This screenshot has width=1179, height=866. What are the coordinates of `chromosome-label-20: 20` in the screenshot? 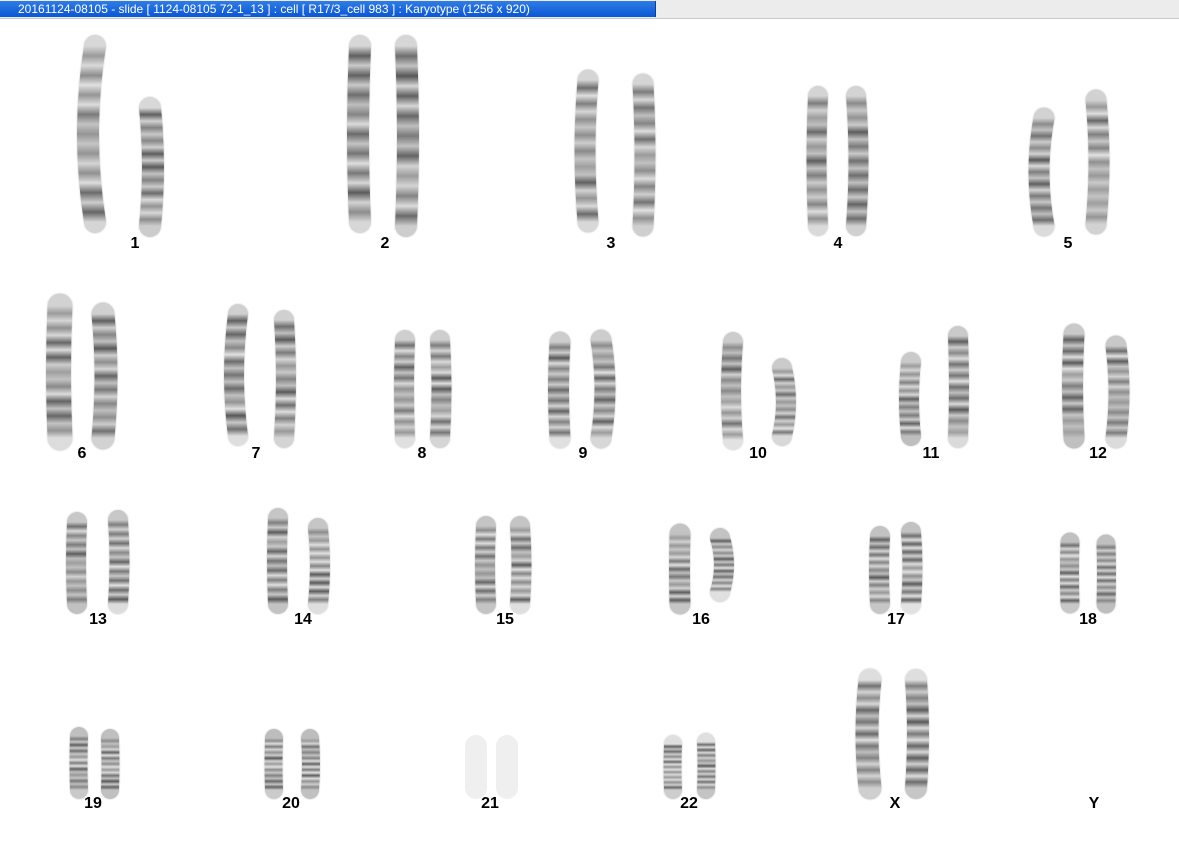 It's located at (291, 803).